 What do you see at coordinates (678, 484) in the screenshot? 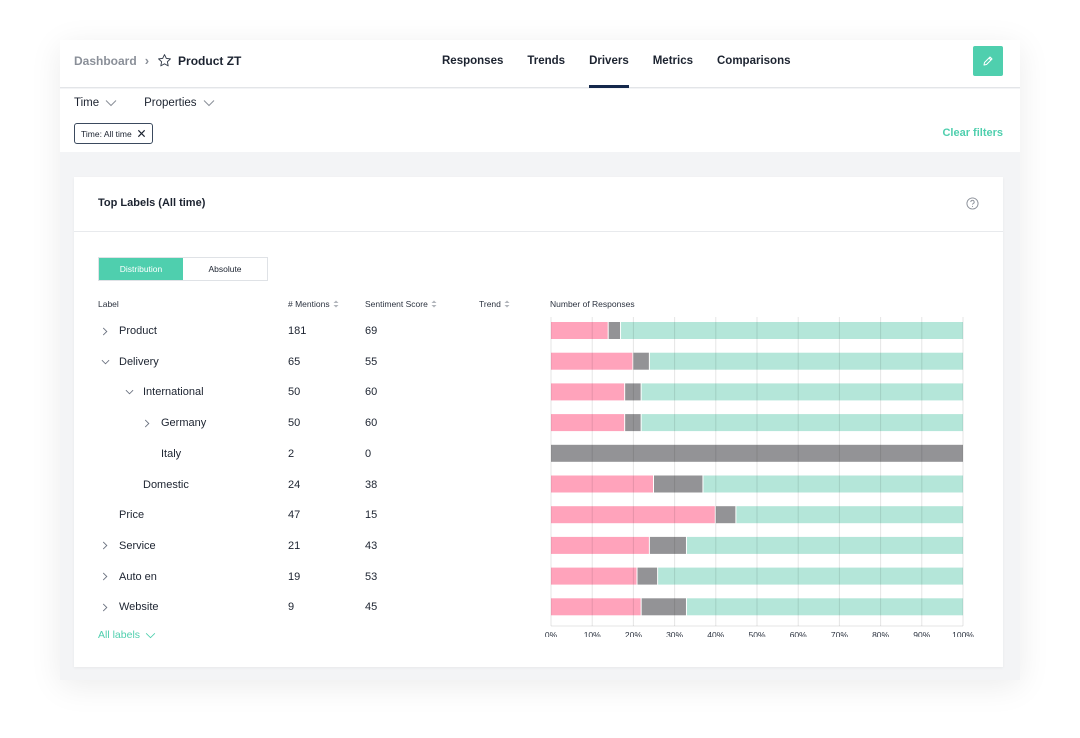
I see `bar-neutral-domestic` at bounding box center [678, 484].